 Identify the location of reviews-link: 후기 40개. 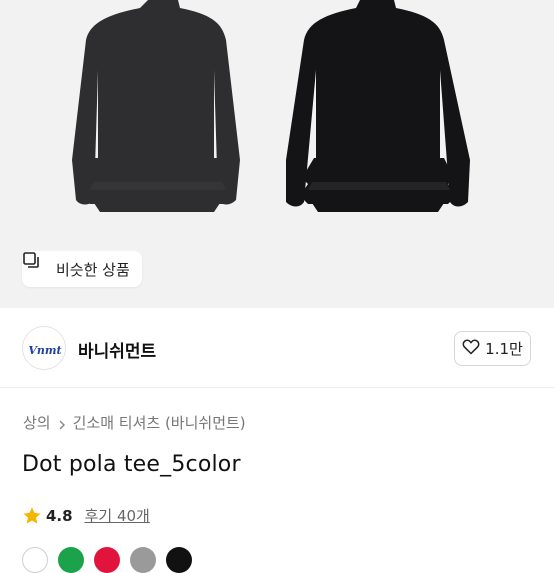
(117, 515).